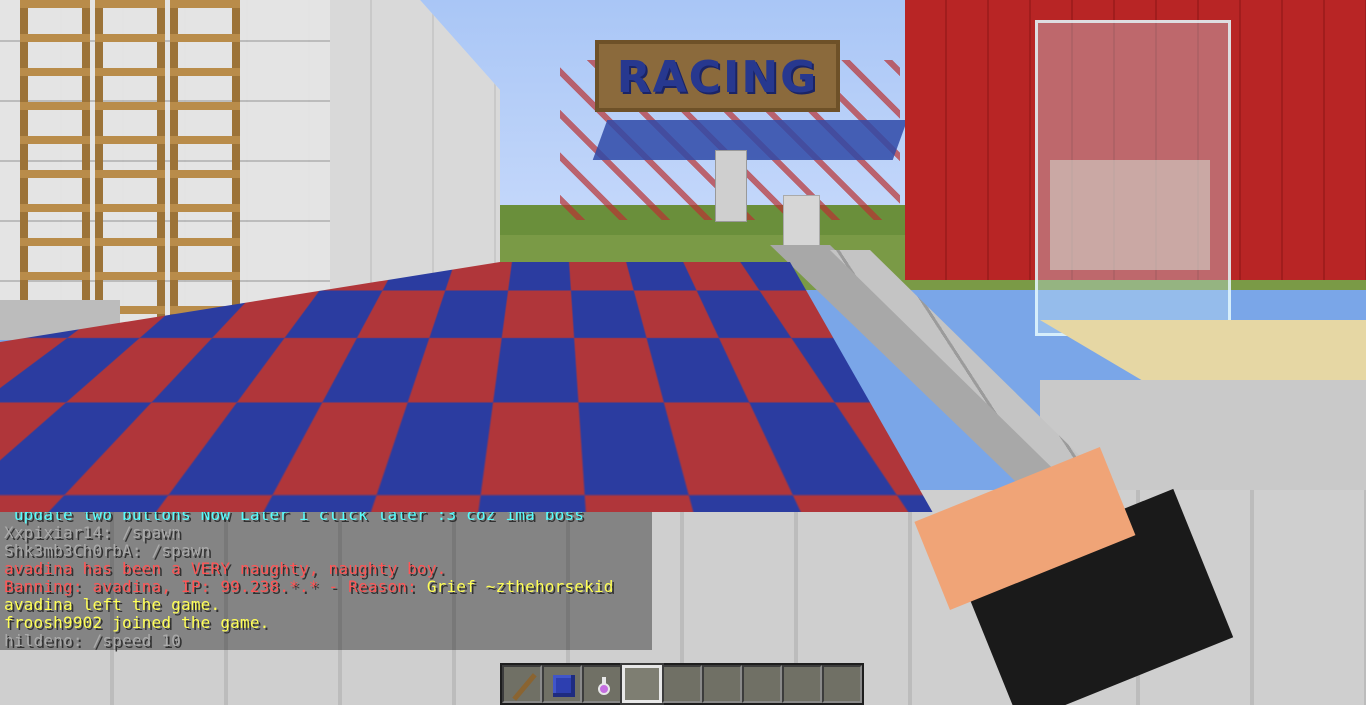 The height and width of the screenshot is (705, 1366). What do you see at coordinates (151, 496) in the screenshot?
I see `chat-segment: KianJohnson14` at bounding box center [151, 496].